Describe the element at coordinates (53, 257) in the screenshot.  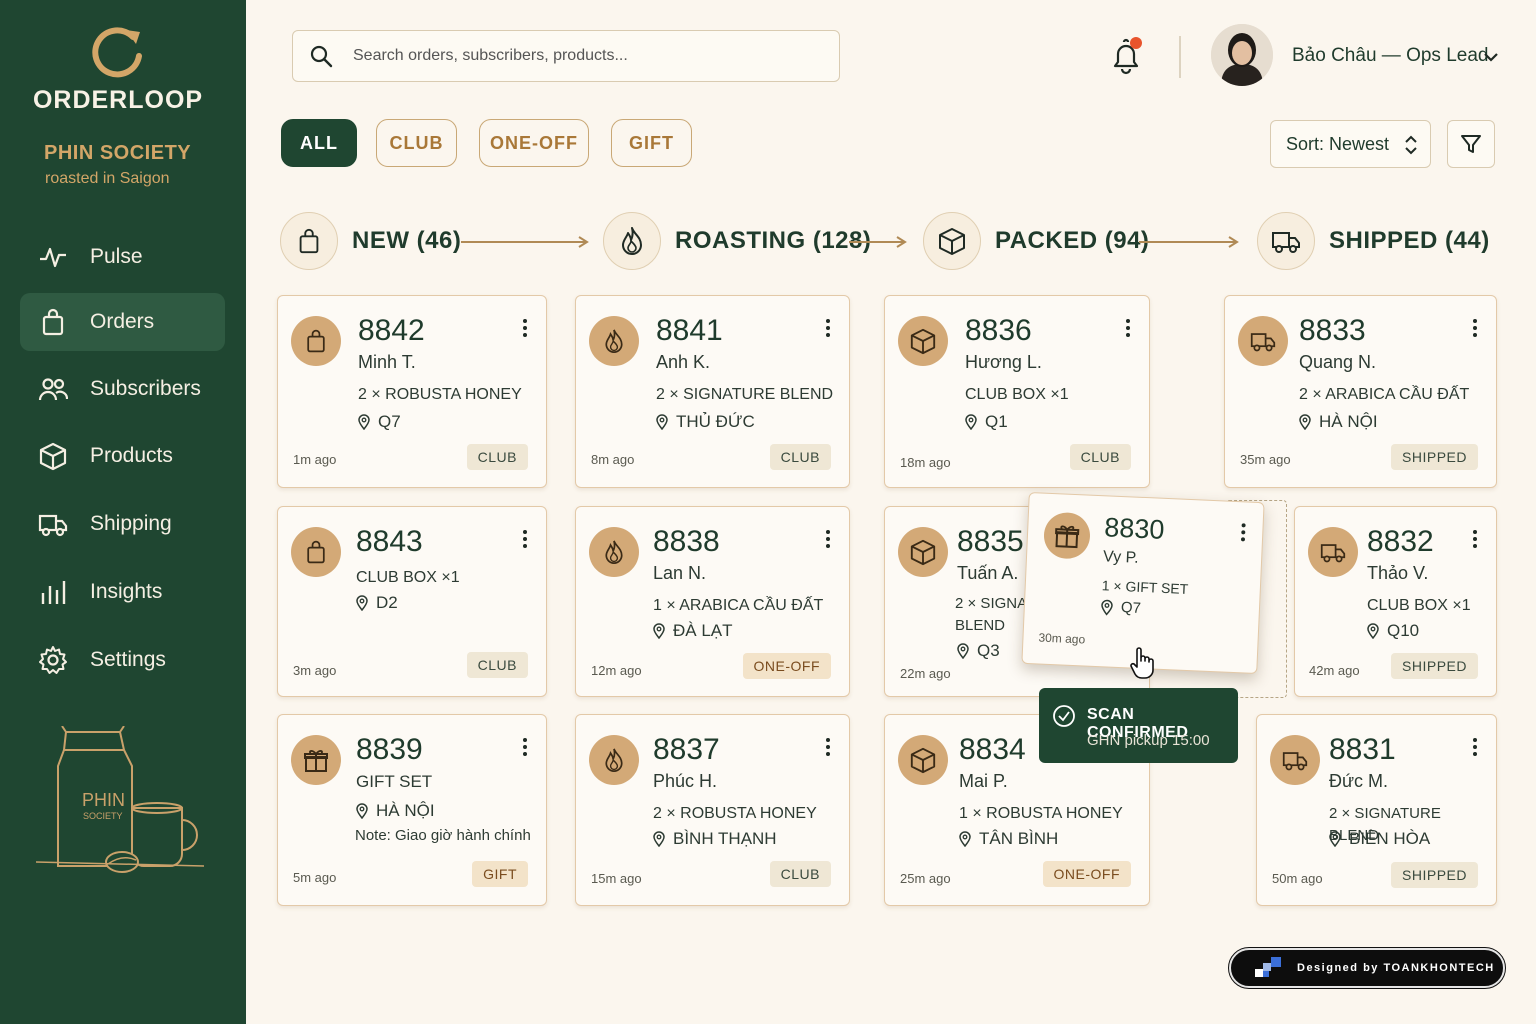
I see `pulse-icon` at that location.